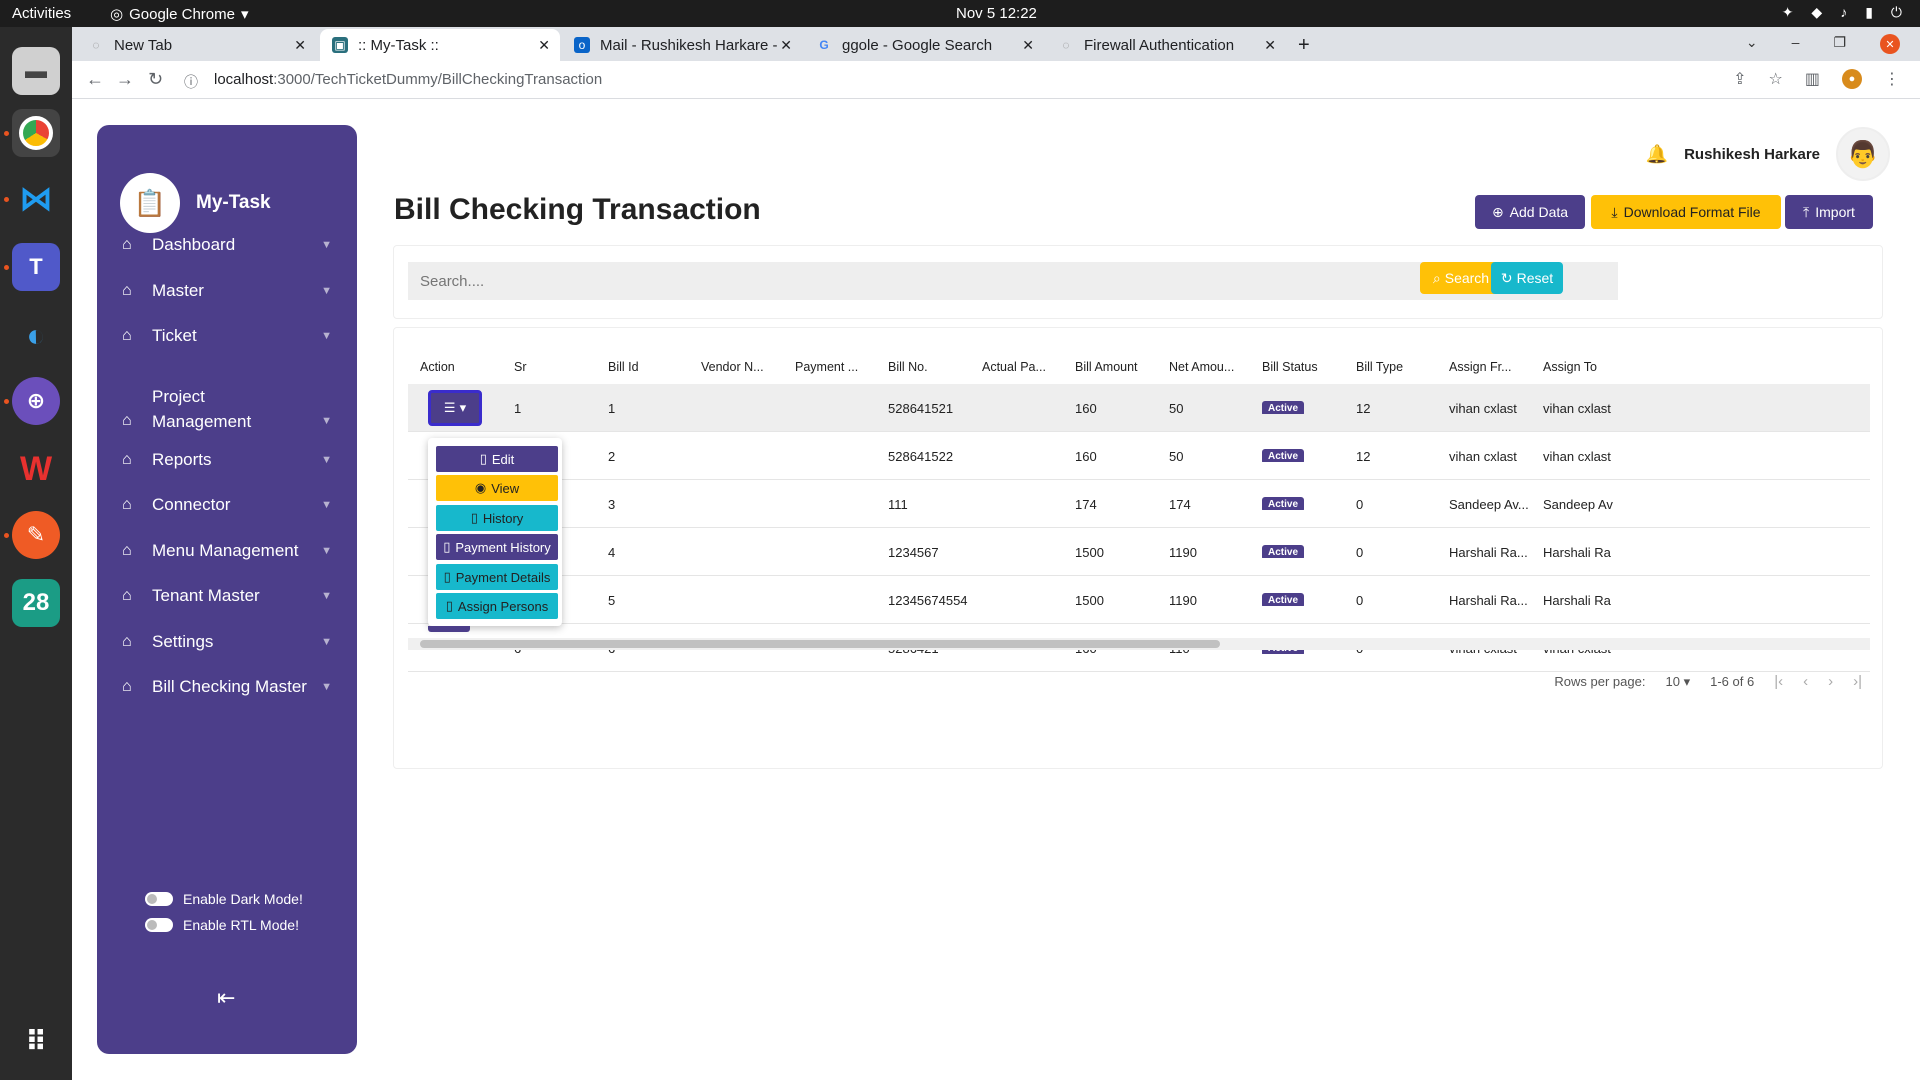  I want to click on calendar-icon: 28, so click(36, 603).